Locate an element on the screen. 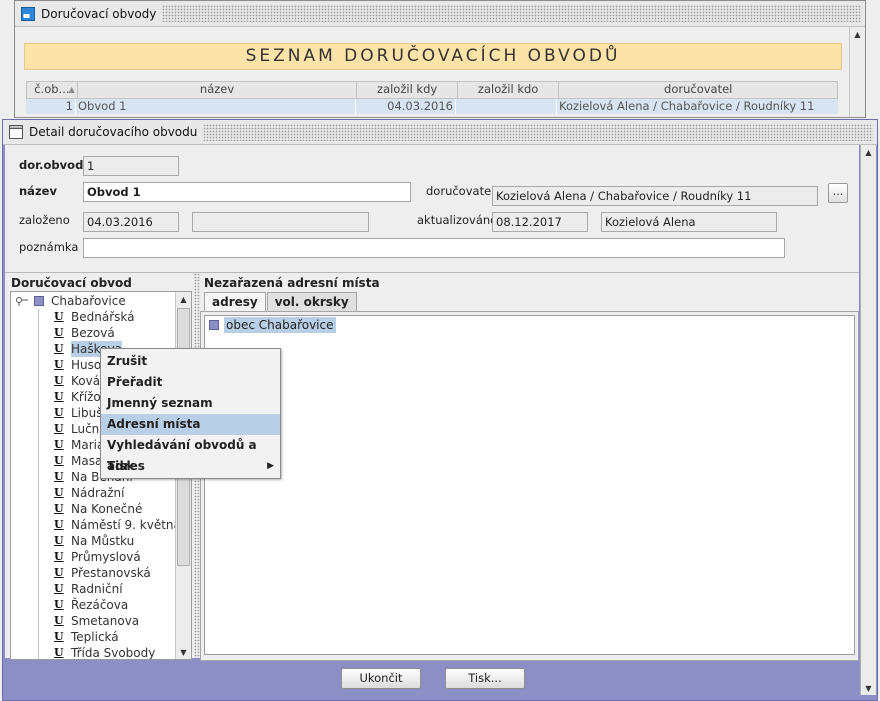 This screenshot has width=880, height=701. tab-adresy: adresy is located at coordinates (235, 301).